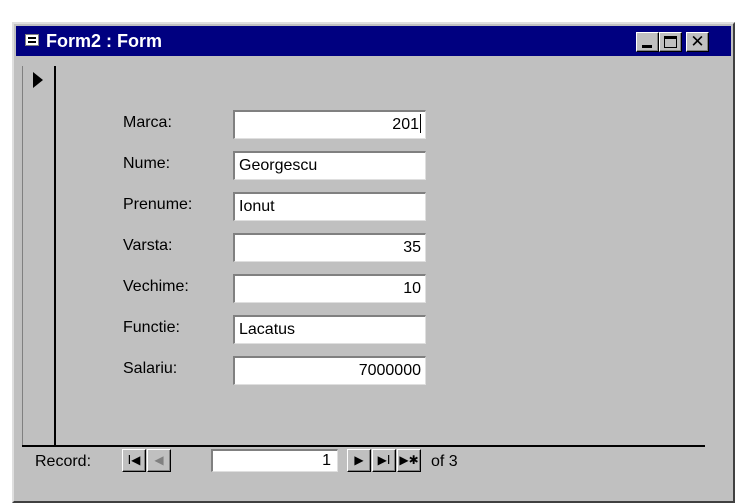 This screenshot has height=503, width=735. I want to click on salariu-label: Salariu:, so click(150, 368).